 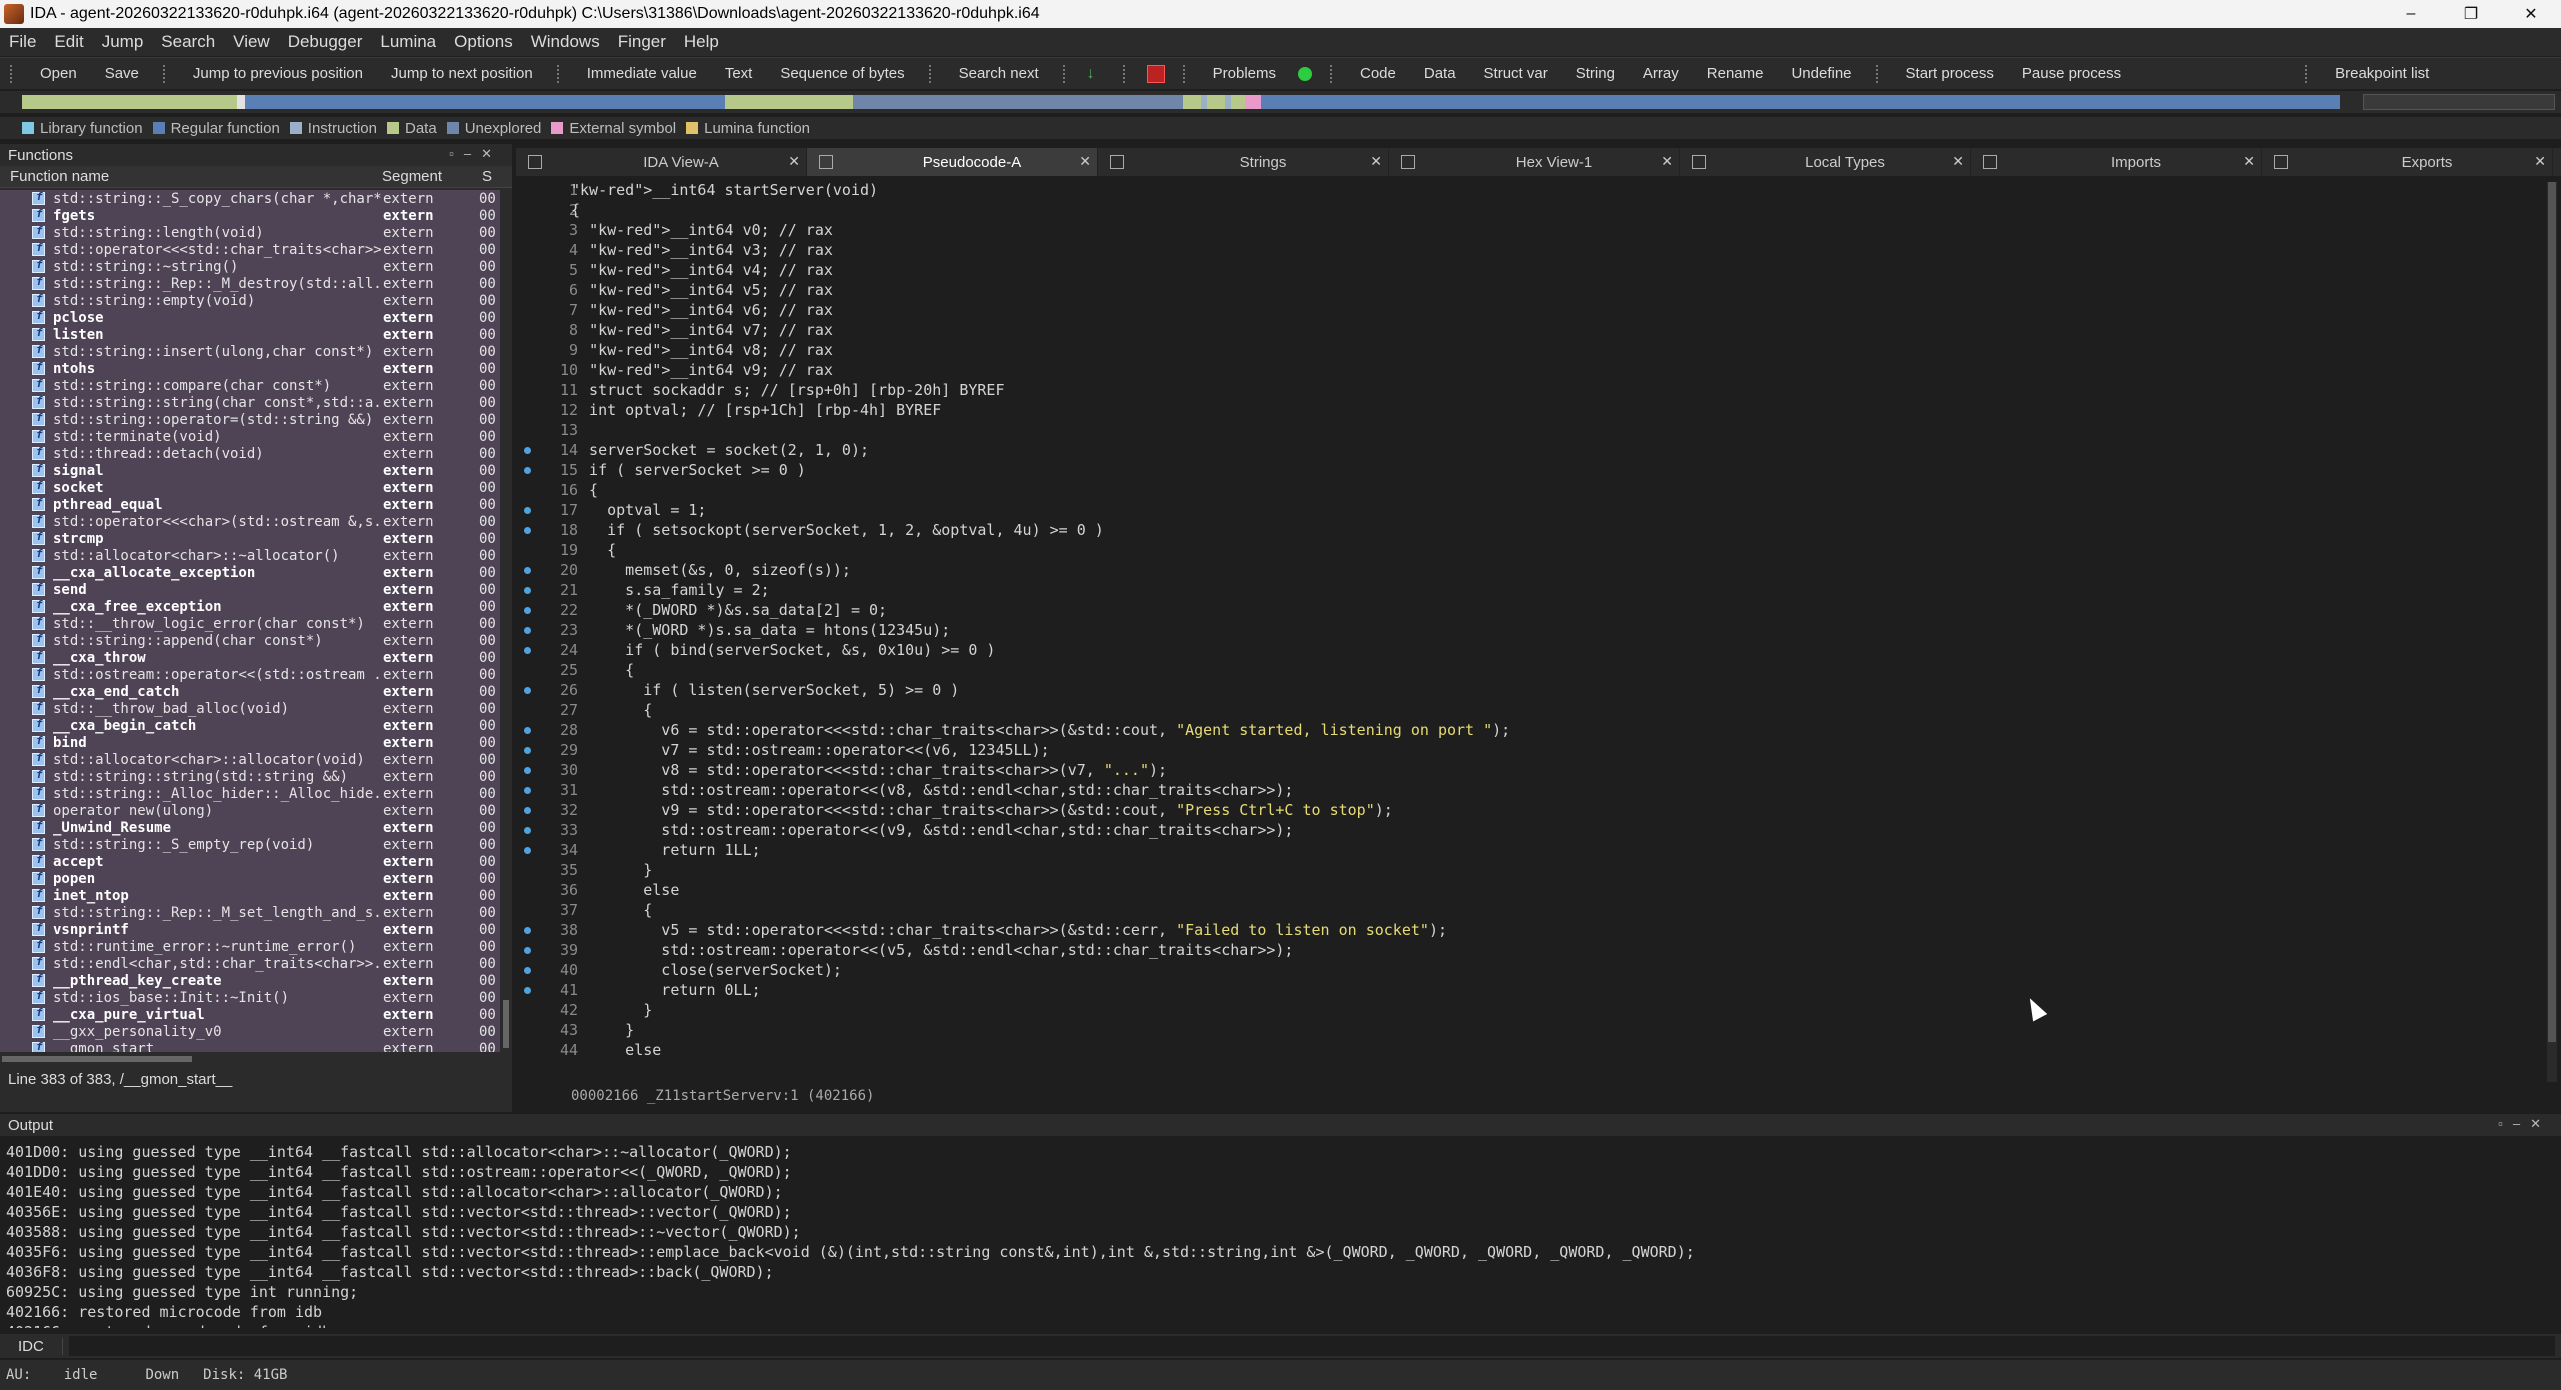 What do you see at coordinates (250, 436) in the screenshot?
I see `function-row: std::terminate(void) extern 00` at bounding box center [250, 436].